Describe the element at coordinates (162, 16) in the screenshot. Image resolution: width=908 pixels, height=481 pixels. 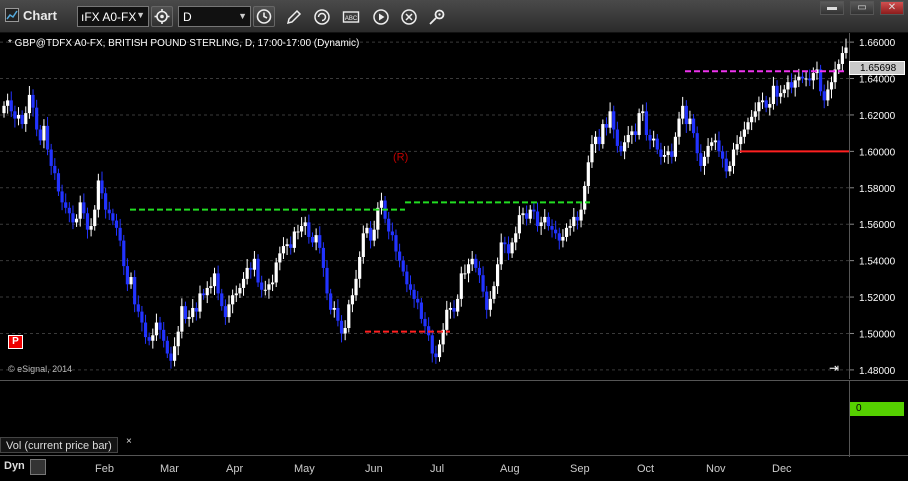
I see `link-settings-button` at that location.